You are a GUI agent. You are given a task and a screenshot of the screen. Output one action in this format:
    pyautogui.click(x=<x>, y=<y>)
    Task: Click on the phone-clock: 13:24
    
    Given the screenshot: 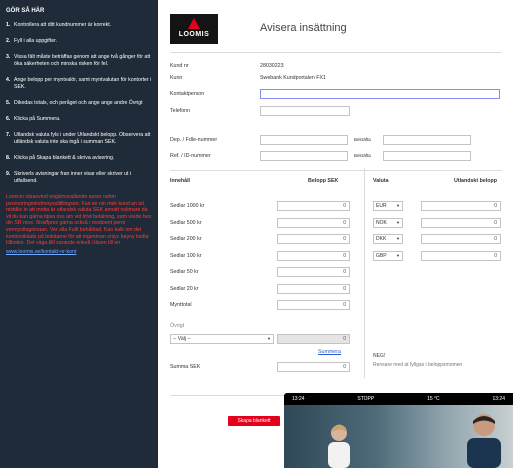 What is the action you would take?
    pyautogui.click(x=498, y=399)
    